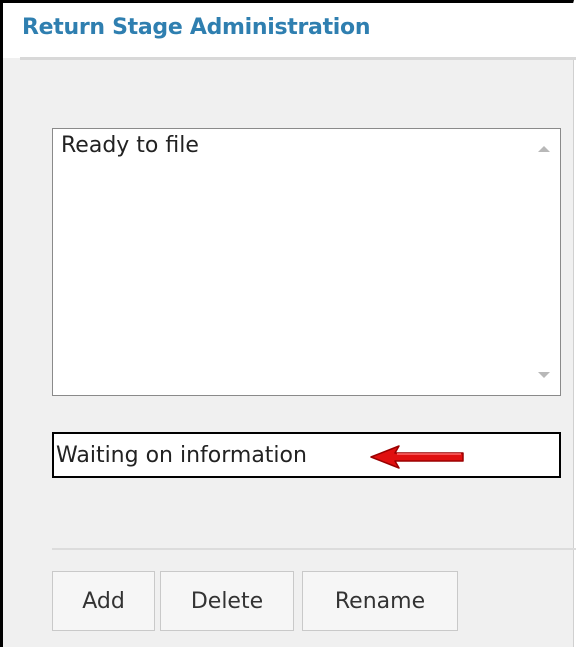  I want to click on delete-button: Delete, so click(227, 601).